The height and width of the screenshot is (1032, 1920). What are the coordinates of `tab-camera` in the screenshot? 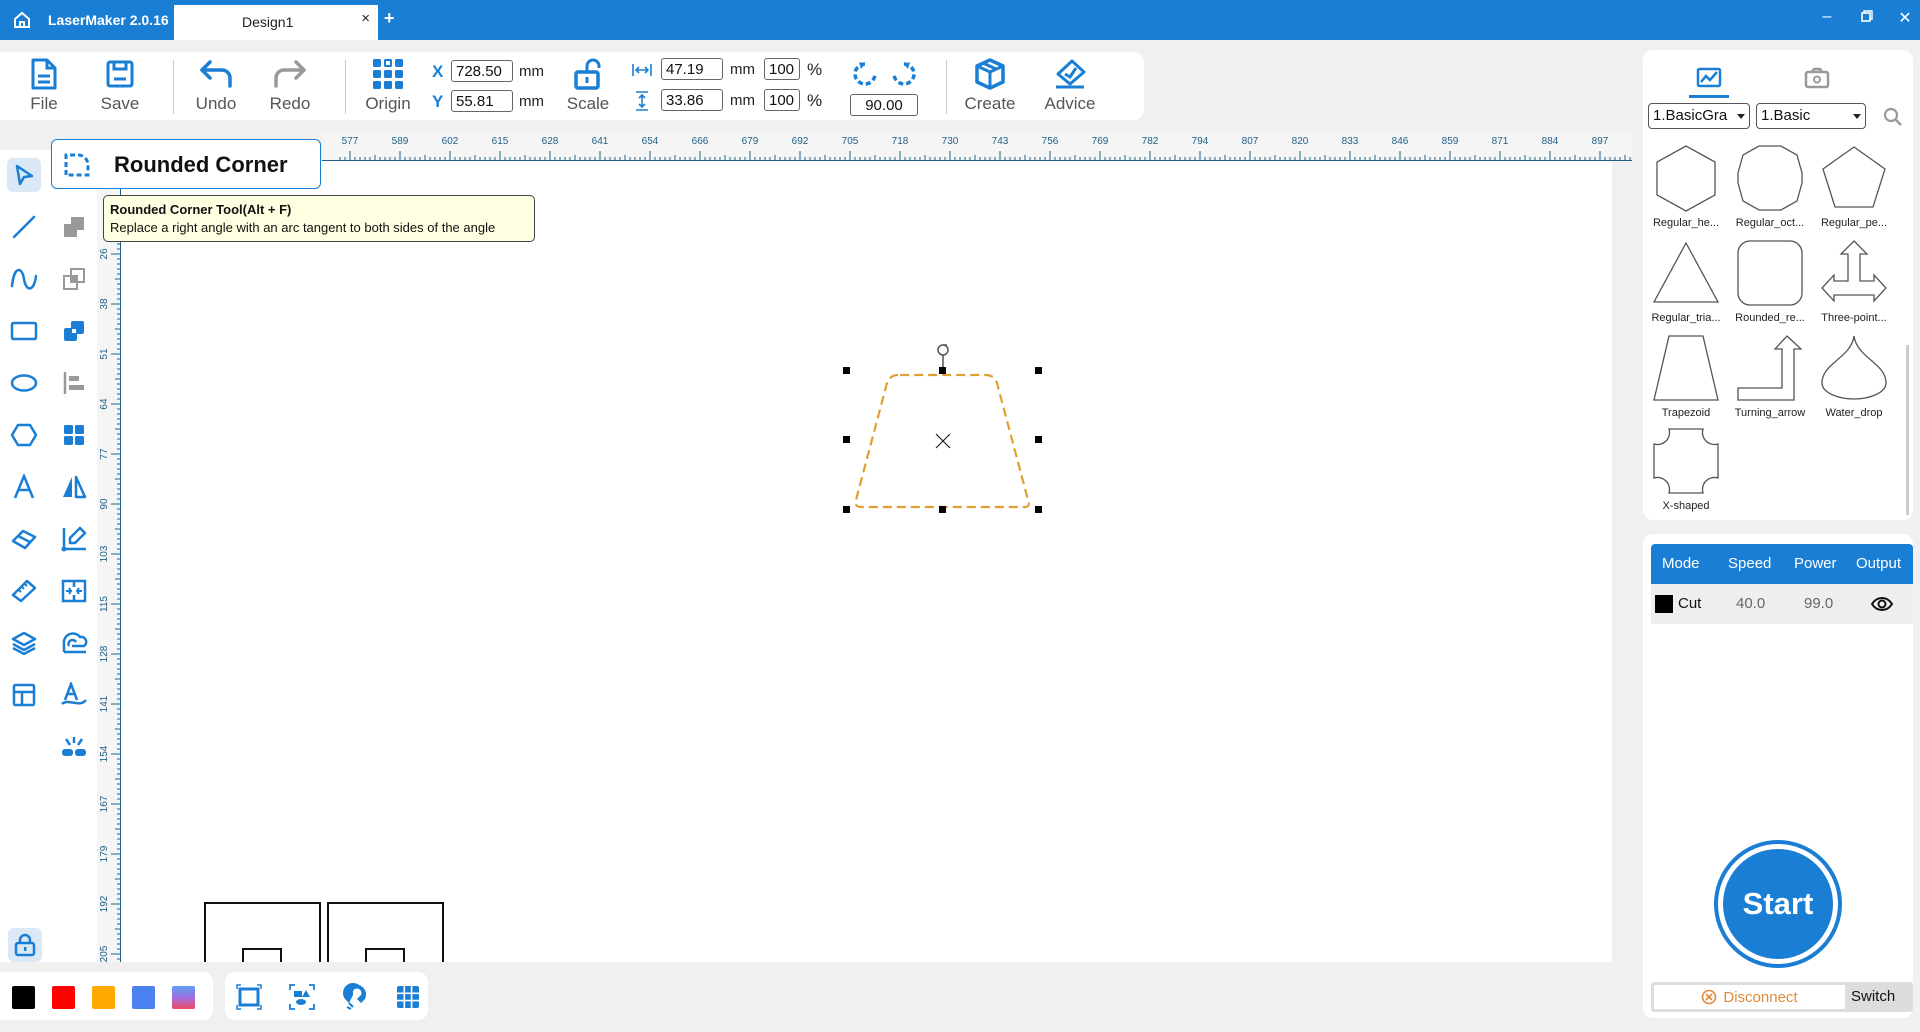 It's located at (1817, 78).